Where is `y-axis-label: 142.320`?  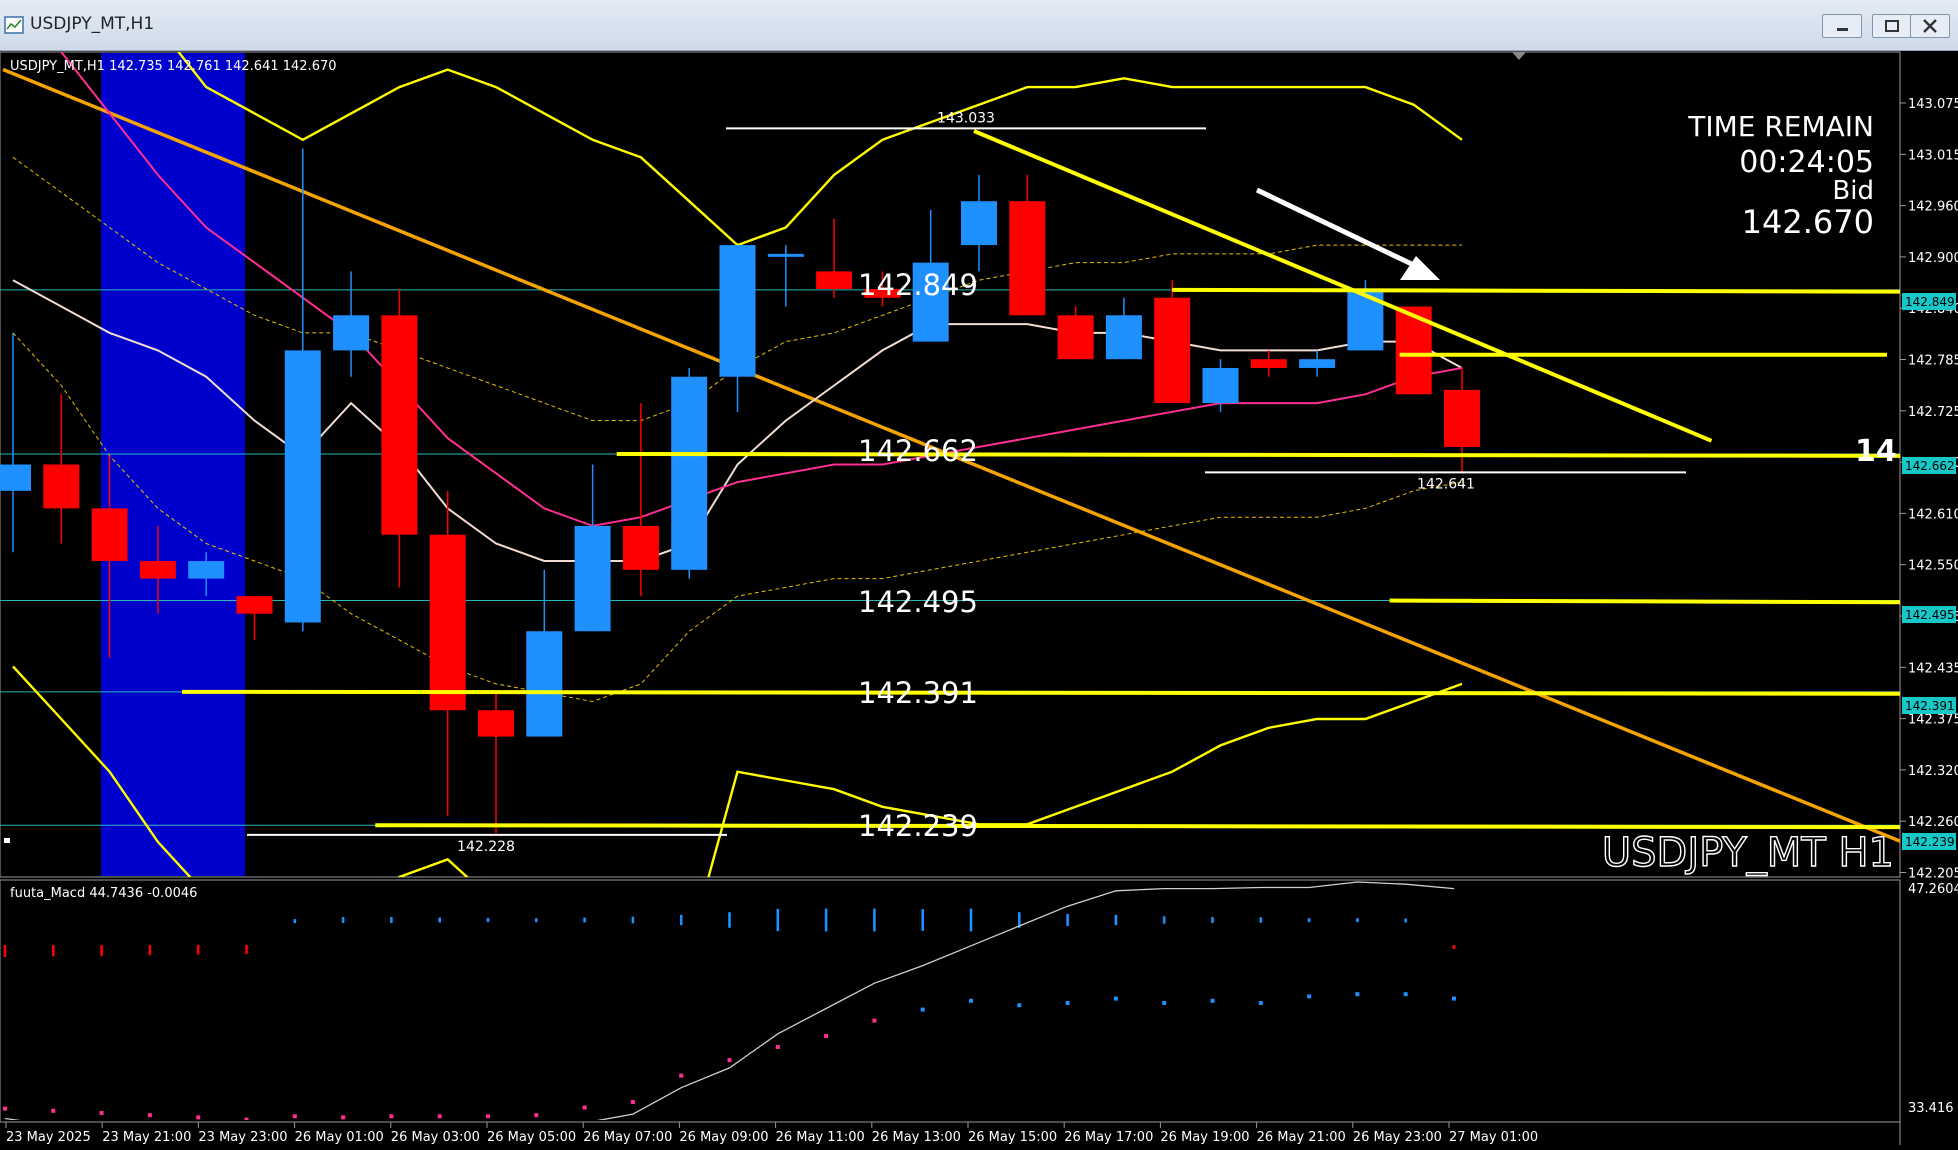 y-axis-label: 142.320 is located at coordinates (1933, 771).